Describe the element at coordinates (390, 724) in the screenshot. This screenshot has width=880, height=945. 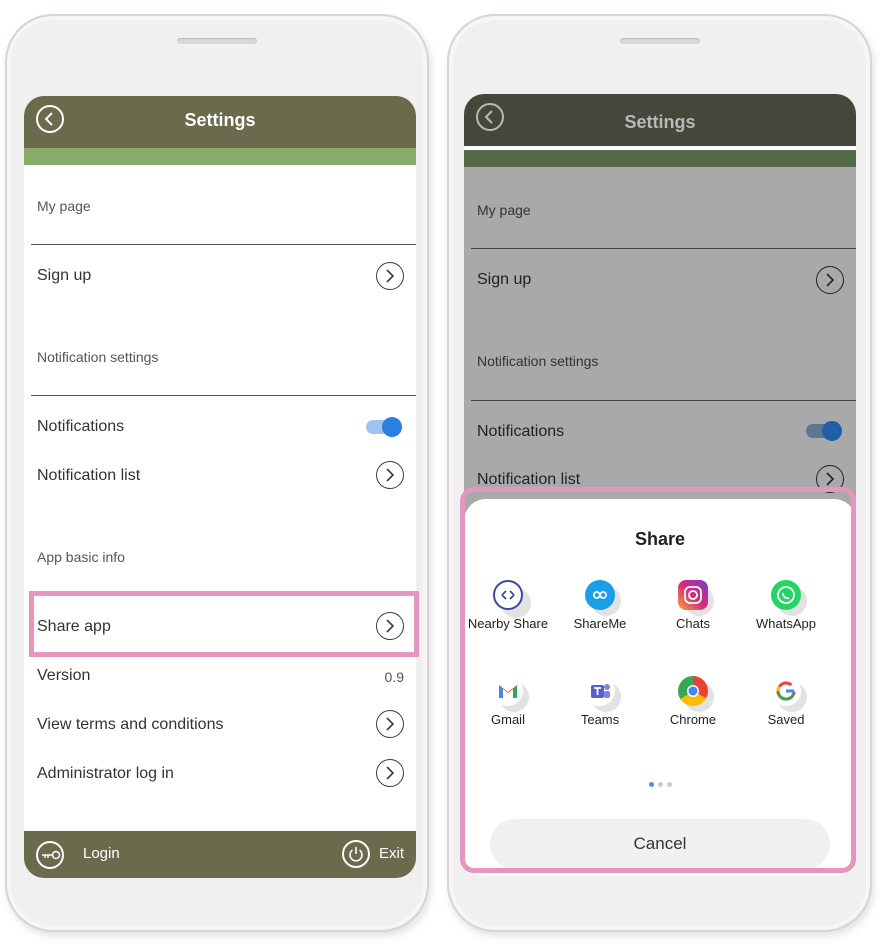
I see `view-terms-chevron-icon` at that location.